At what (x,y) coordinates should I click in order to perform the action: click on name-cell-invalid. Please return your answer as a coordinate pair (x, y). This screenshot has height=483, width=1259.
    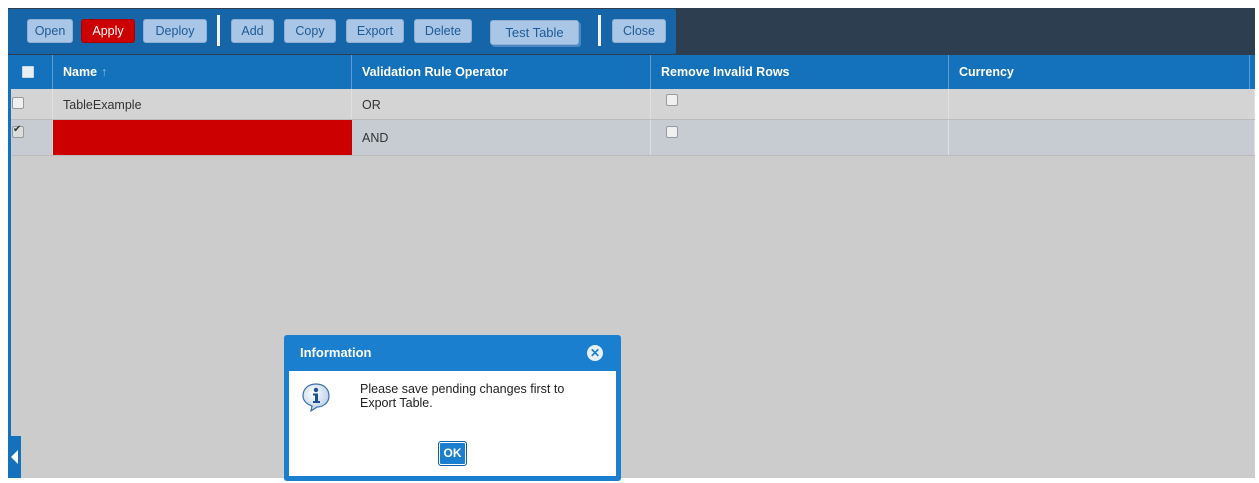
    Looking at the image, I should click on (202, 137).